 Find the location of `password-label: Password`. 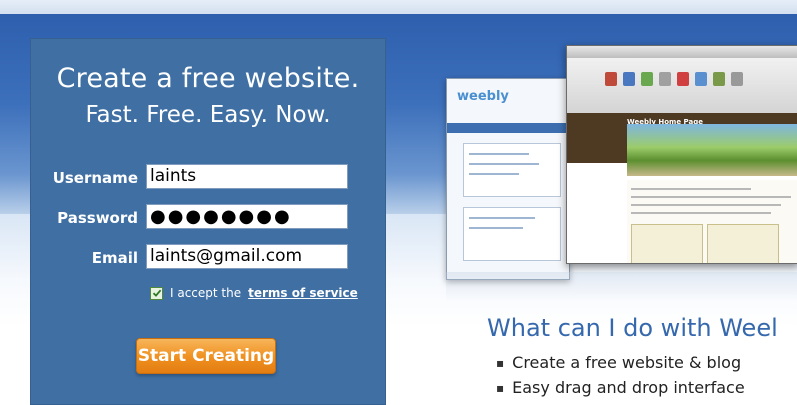

password-label: Password is located at coordinates (97, 218).